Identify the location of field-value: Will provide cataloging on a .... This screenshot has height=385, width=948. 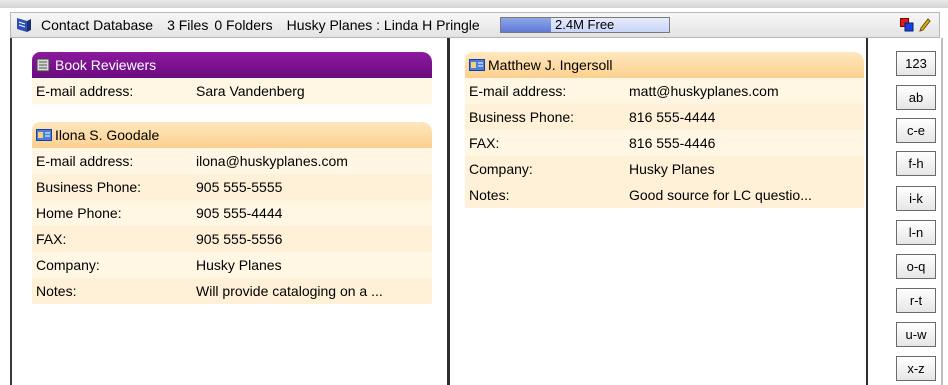
(289, 291).